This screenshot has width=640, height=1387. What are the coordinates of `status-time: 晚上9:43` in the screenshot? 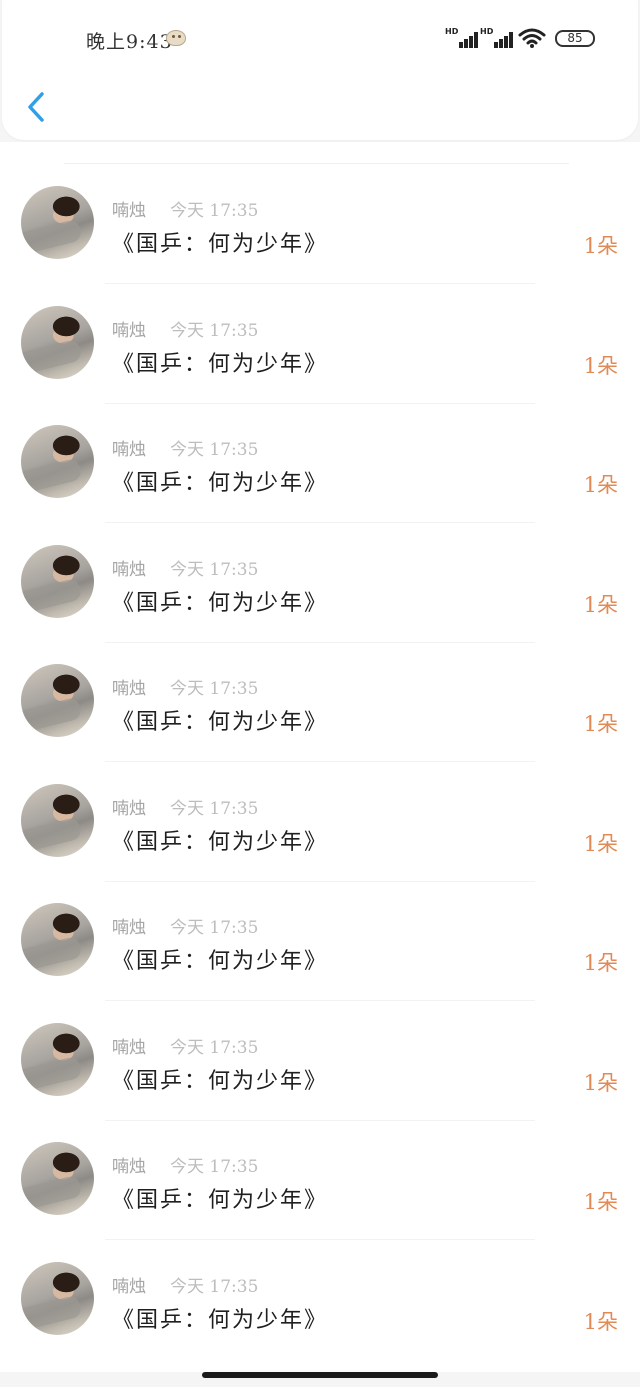 It's located at (129, 42).